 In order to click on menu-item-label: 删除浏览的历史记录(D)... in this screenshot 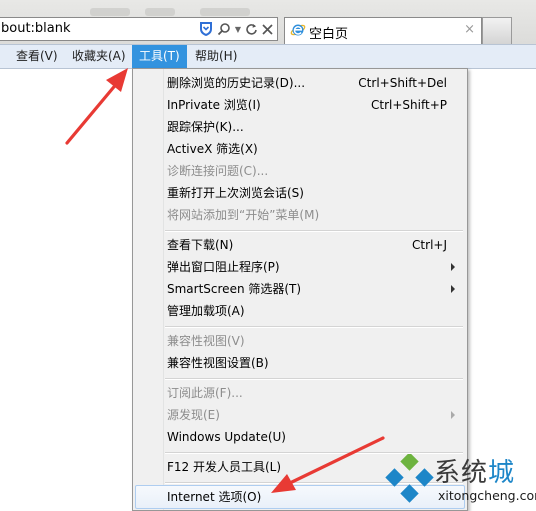, I will do `click(236, 83)`.